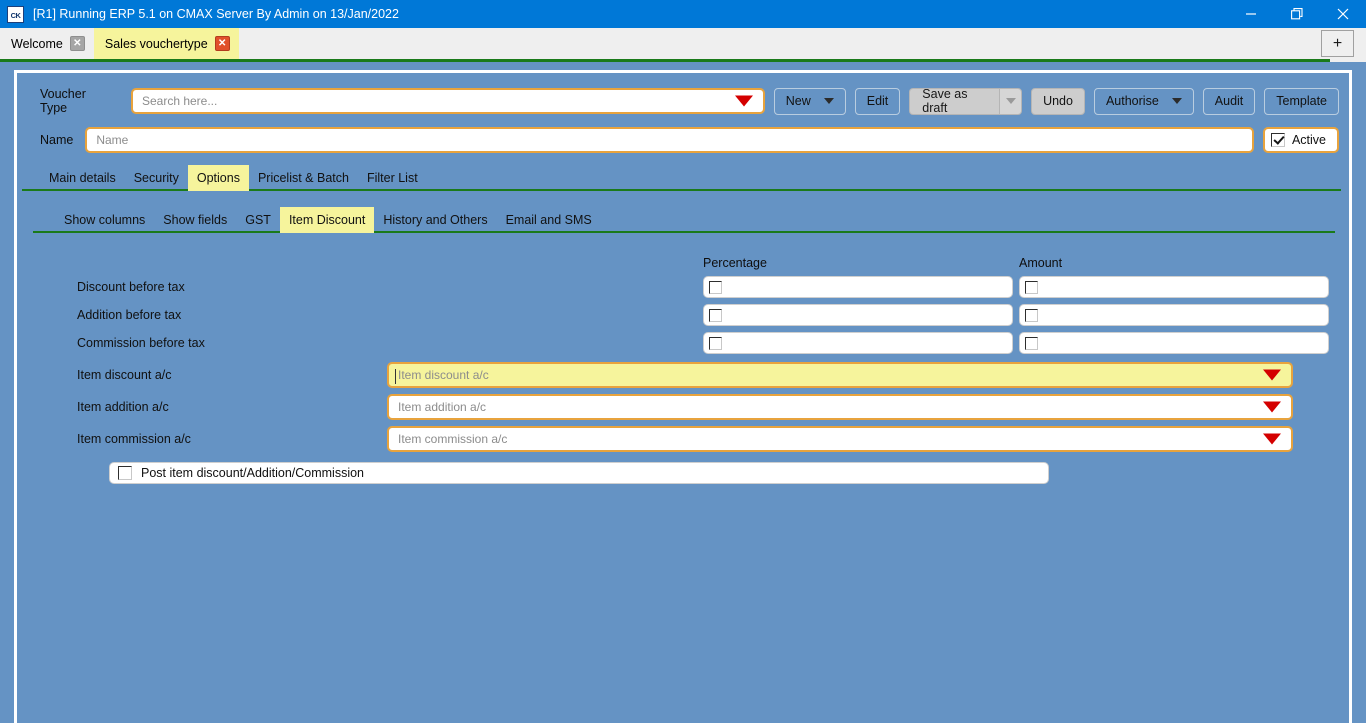 The width and height of the screenshot is (1366, 723). I want to click on maximize-icon, so click(1297, 14).